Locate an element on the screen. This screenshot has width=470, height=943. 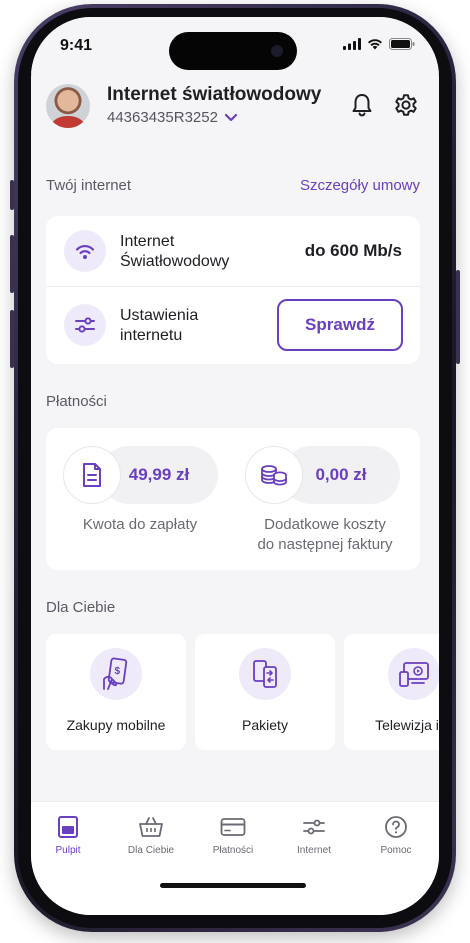
nav-payments: Płatności is located at coordinates (233, 835).